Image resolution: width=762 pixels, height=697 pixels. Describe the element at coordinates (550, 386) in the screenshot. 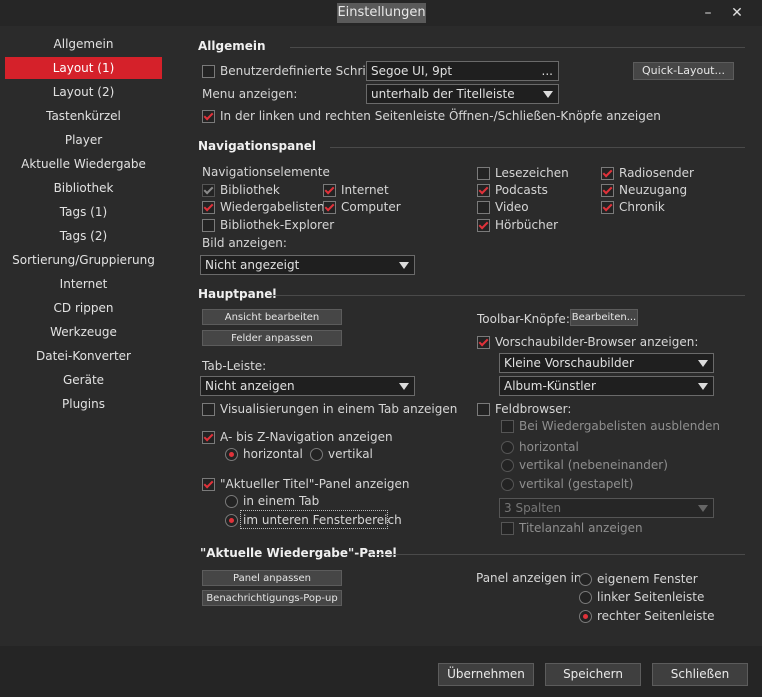

I see `vorschau-group-value: Album-Künstler` at that location.